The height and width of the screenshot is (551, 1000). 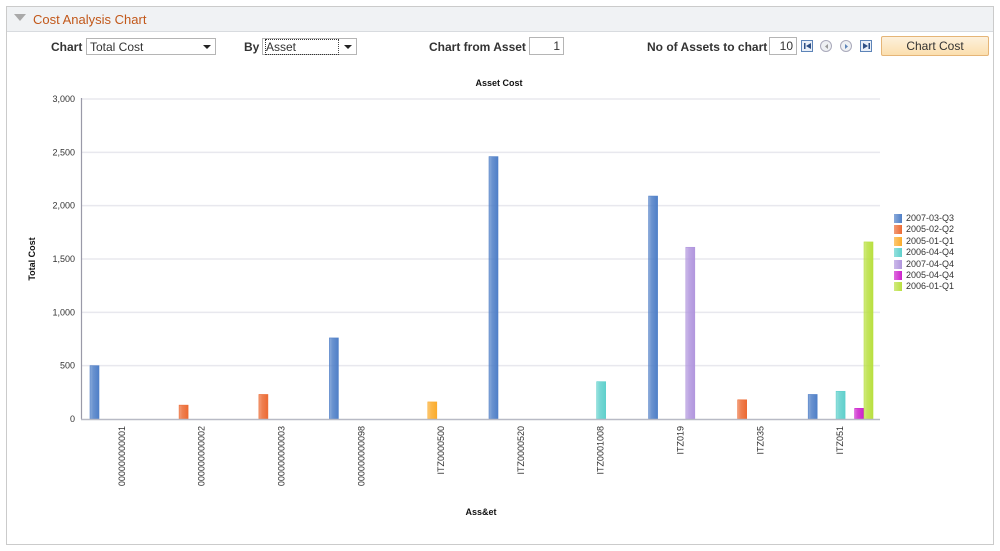 I want to click on y-tick-label: 0, so click(x=72, y=419).